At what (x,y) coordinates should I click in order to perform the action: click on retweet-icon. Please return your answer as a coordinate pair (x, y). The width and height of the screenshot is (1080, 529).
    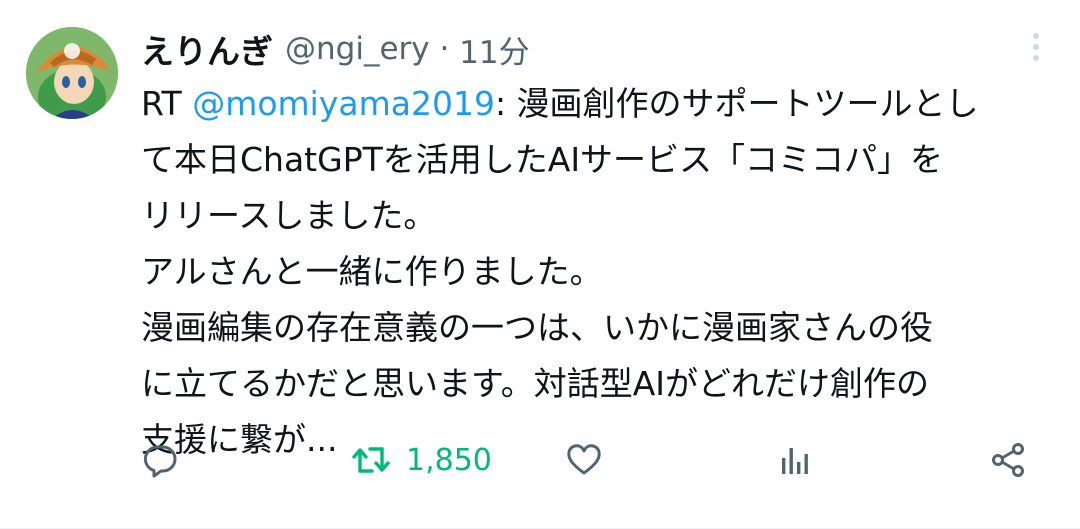
    Looking at the image, I should click on (371, 460).